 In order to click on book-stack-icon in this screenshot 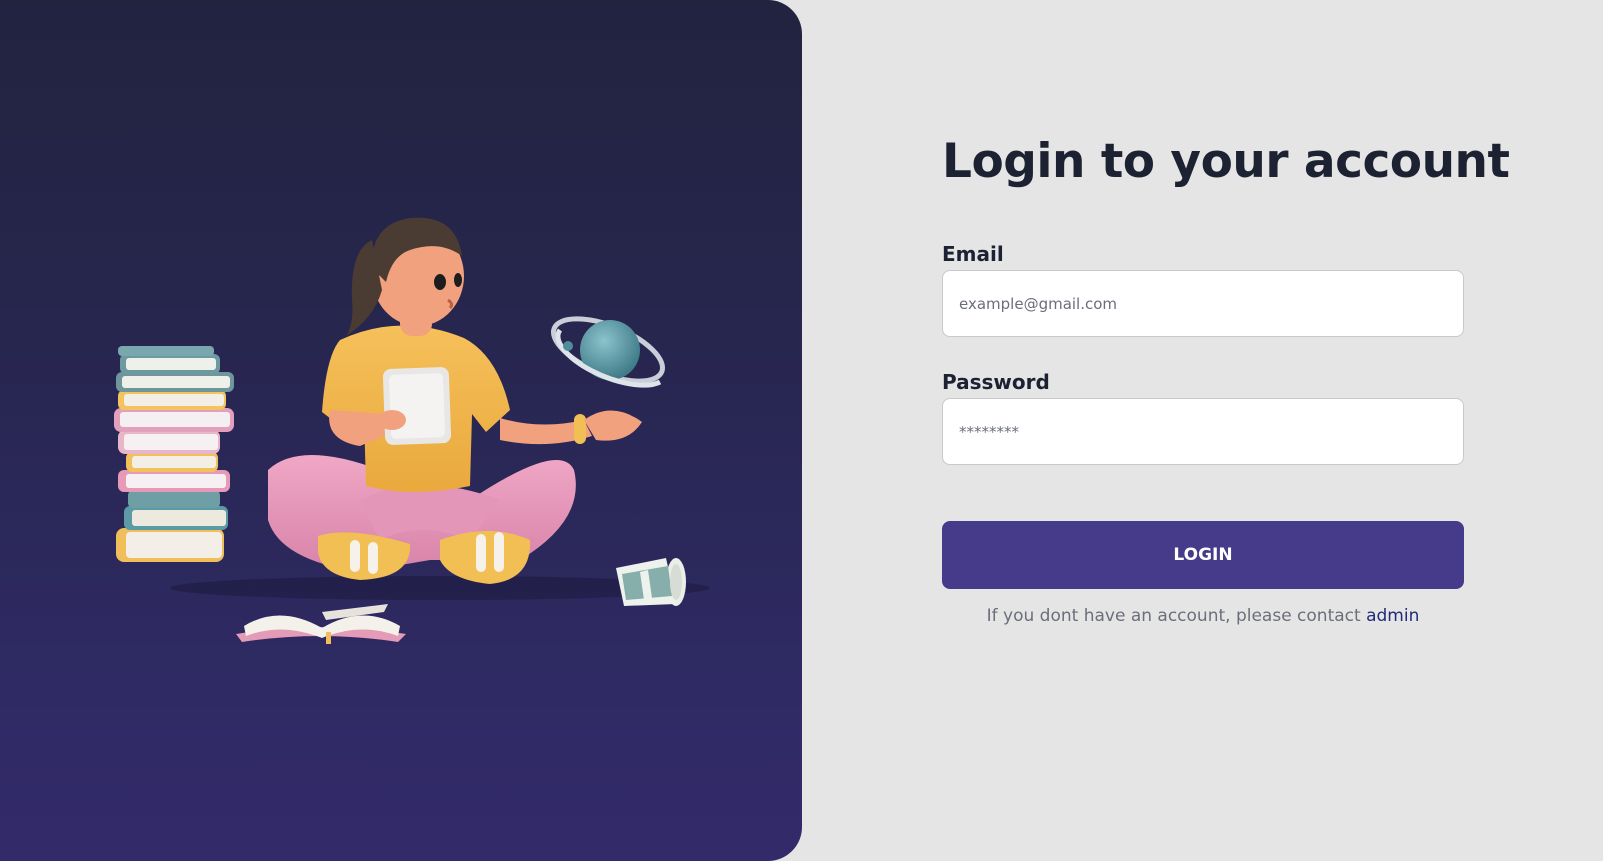, I will do `click(174, 454)`.